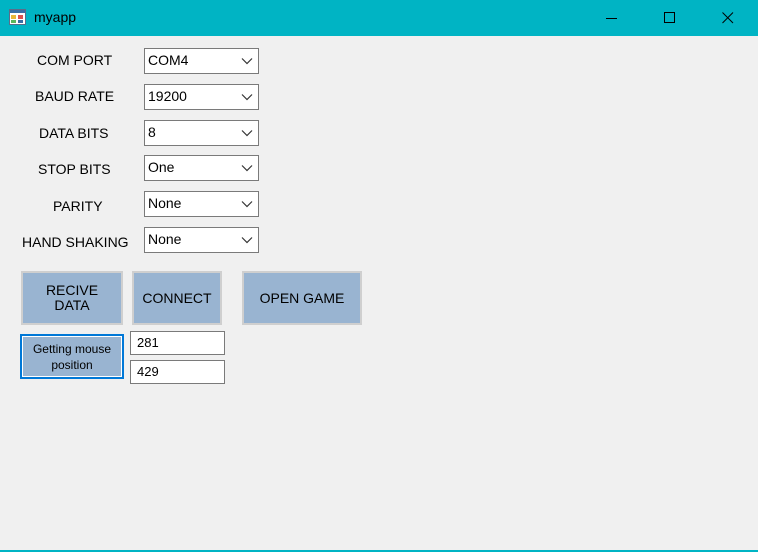  I want to click on parity-label: PARITY, so click(78, 206).